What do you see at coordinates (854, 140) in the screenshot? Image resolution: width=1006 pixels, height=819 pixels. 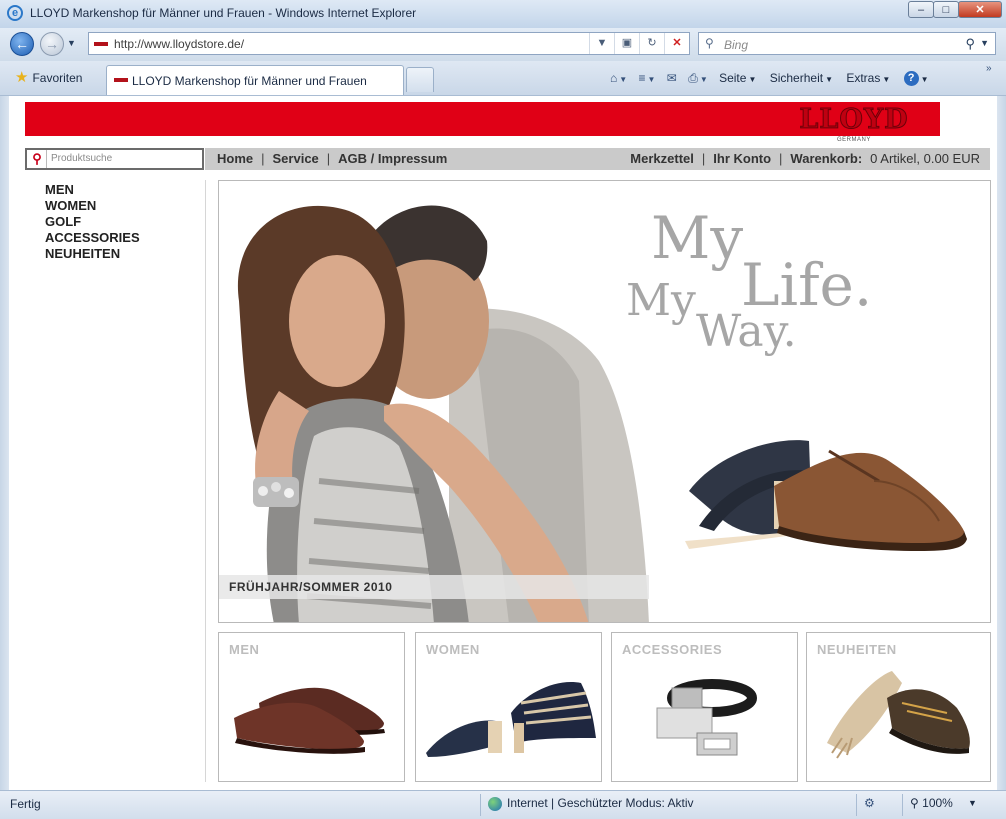 I see `logo-subtitle: GERMANY` at bounding box center [854, 140].